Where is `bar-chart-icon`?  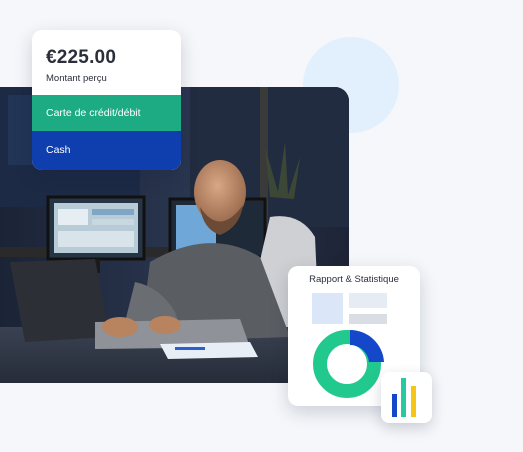
bar-chart-icon is located at coordinates (406, 397).